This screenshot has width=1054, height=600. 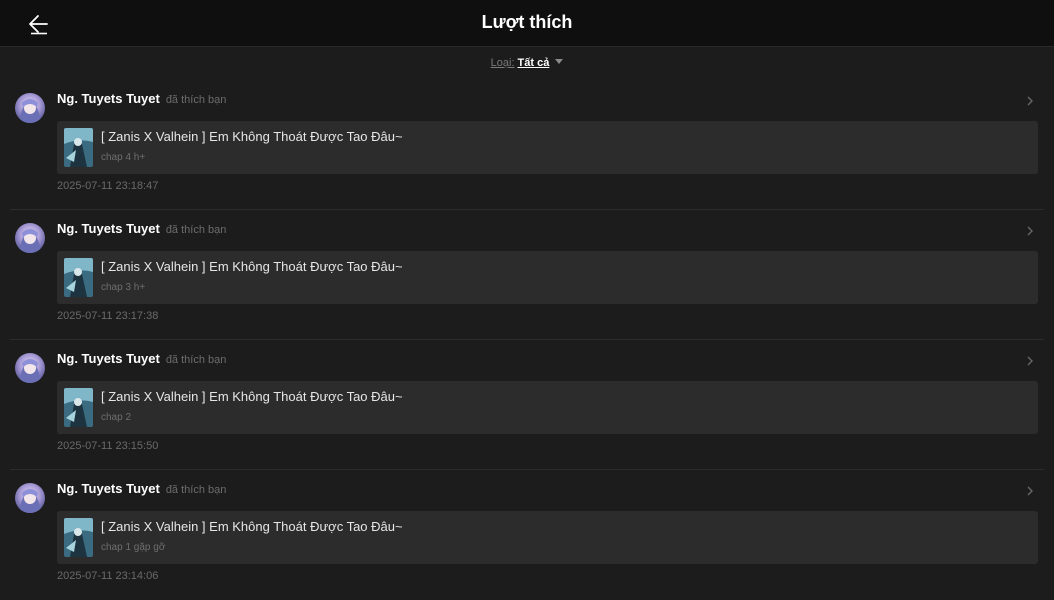 I want to click on top-bar: Lượt thích, so click(x=527, y=23).